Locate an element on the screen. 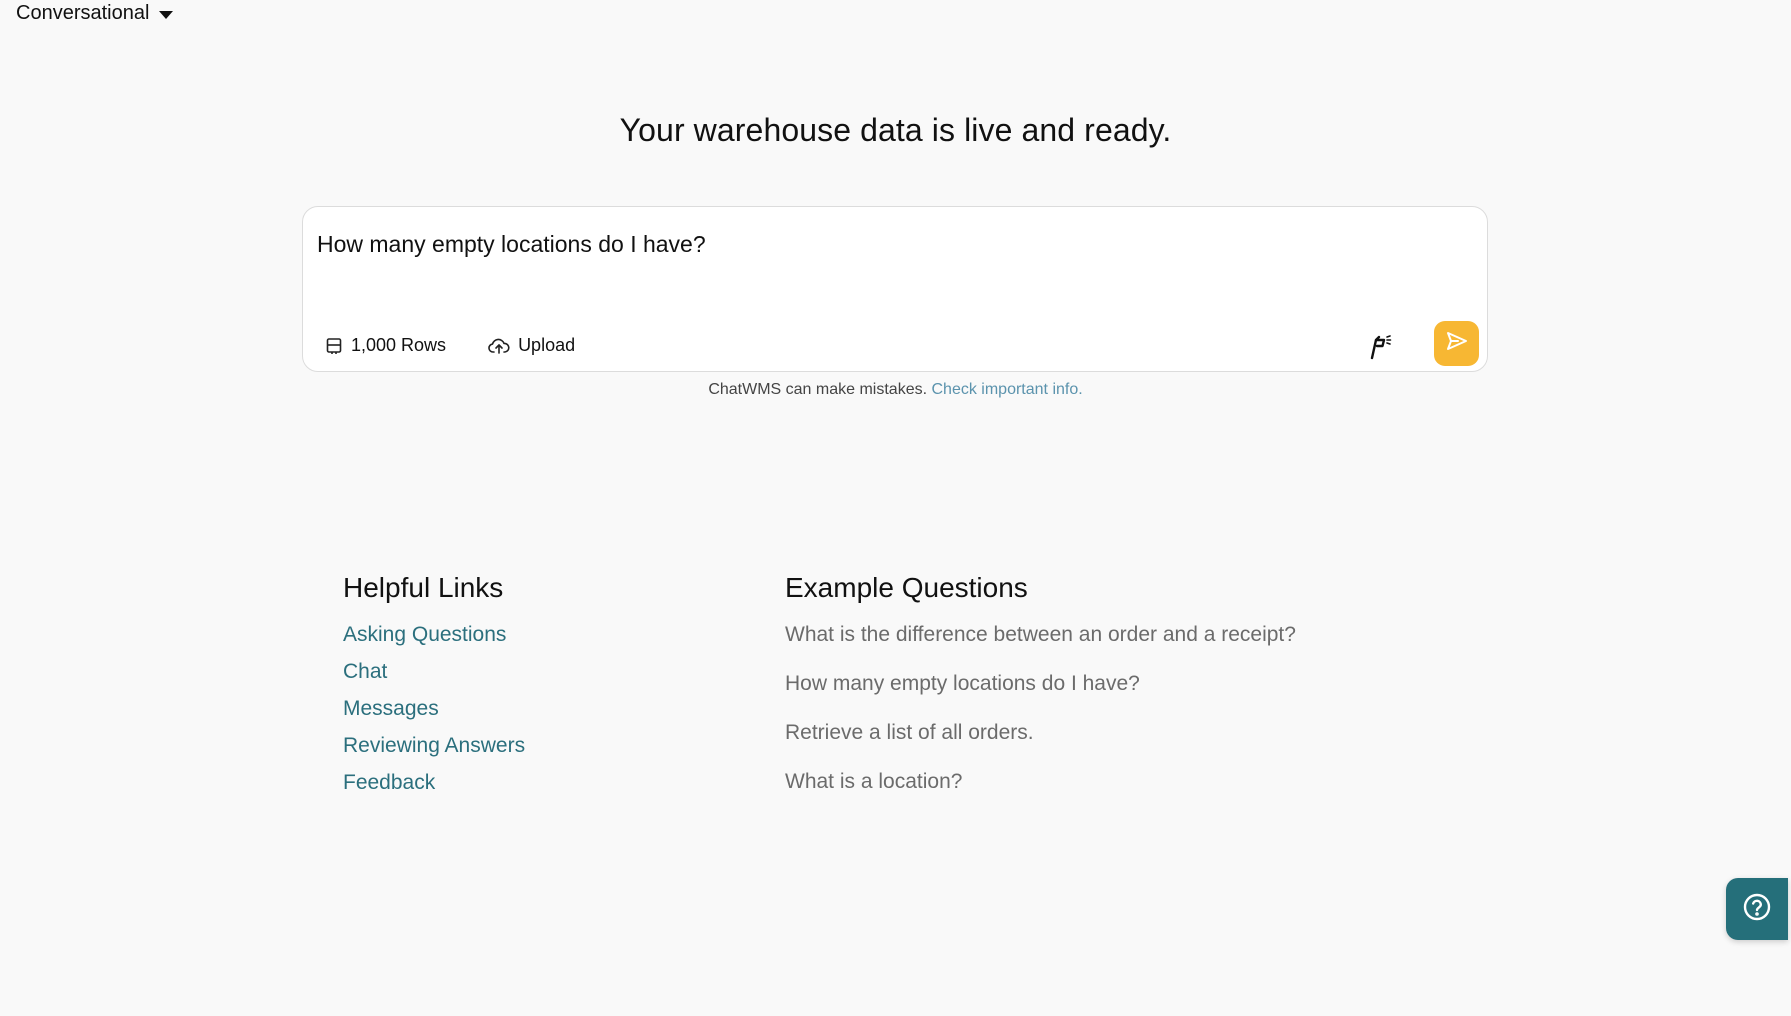  upload-button: Upload is located at coordinates (531, 345).